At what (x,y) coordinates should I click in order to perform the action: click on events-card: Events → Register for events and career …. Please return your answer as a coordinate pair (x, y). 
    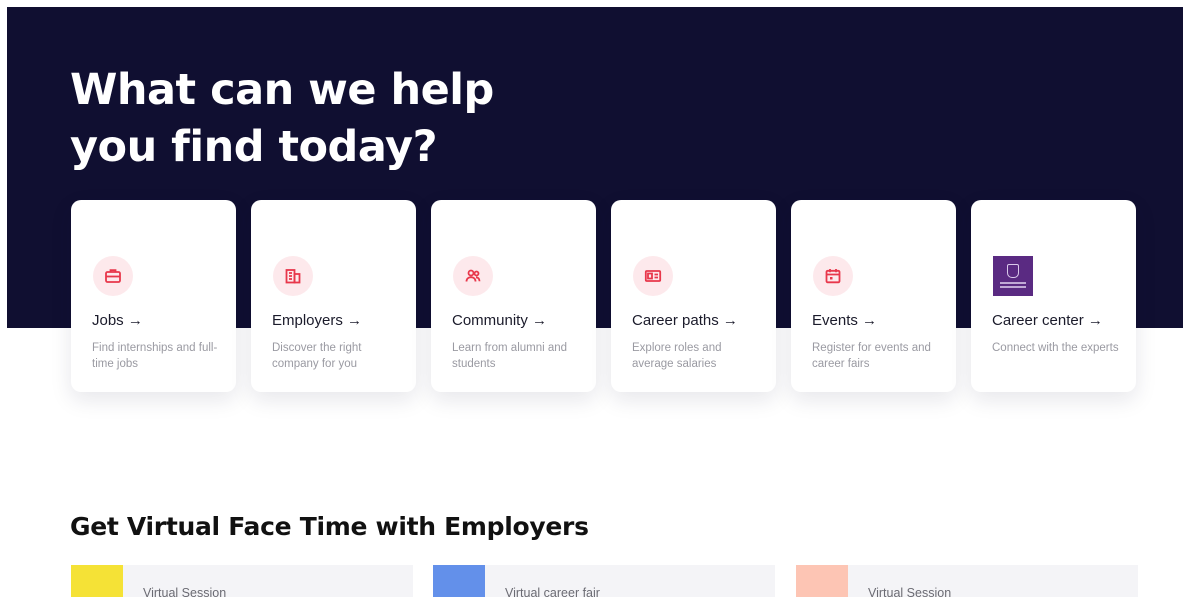
    Looking at the image, I should click on (873, 296).